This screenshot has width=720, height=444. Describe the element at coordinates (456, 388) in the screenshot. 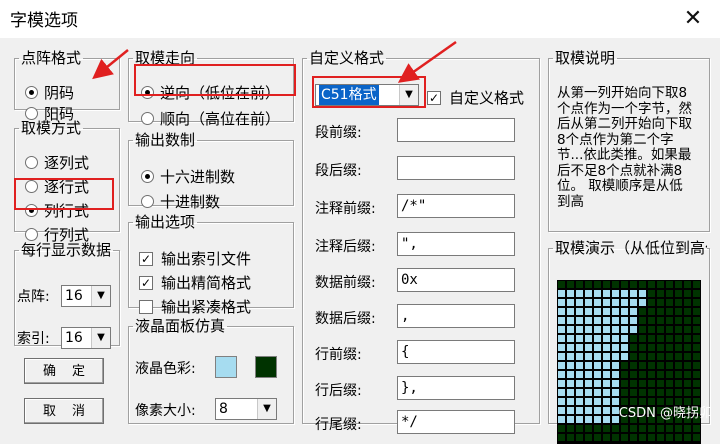

I see `line-suffix-input: },` at that location.